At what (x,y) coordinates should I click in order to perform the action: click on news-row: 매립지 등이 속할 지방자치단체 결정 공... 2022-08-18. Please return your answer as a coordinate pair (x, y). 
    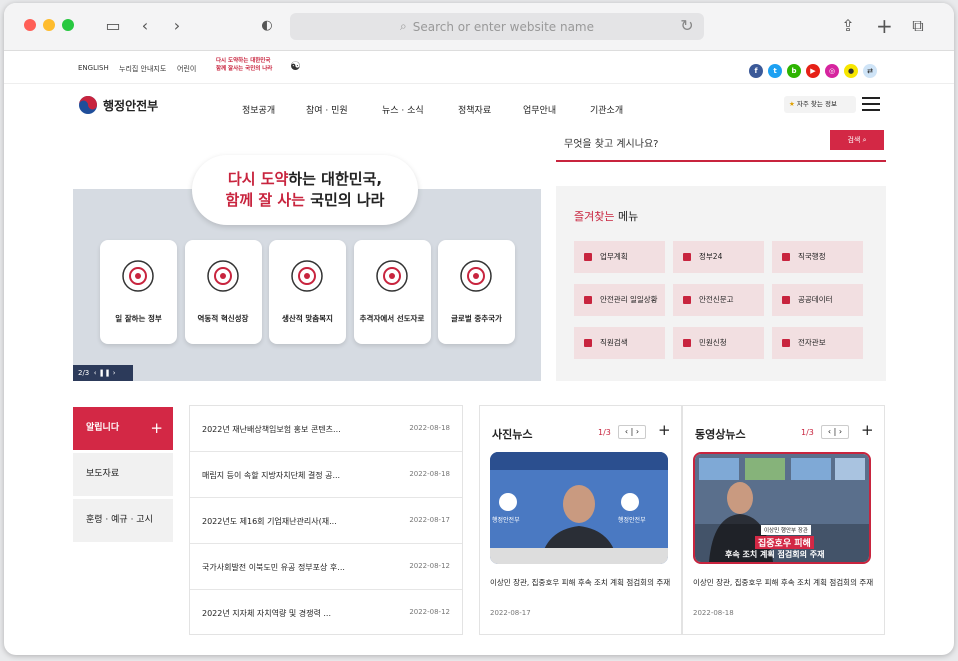
    Looking at the image, I should click on (326, 475).